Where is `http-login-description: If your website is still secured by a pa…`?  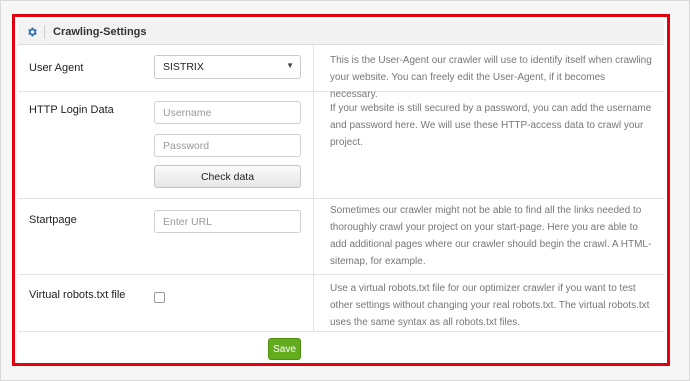 http-login-description: If your website is still secured by a pa… is located at coordinates (491, 125).